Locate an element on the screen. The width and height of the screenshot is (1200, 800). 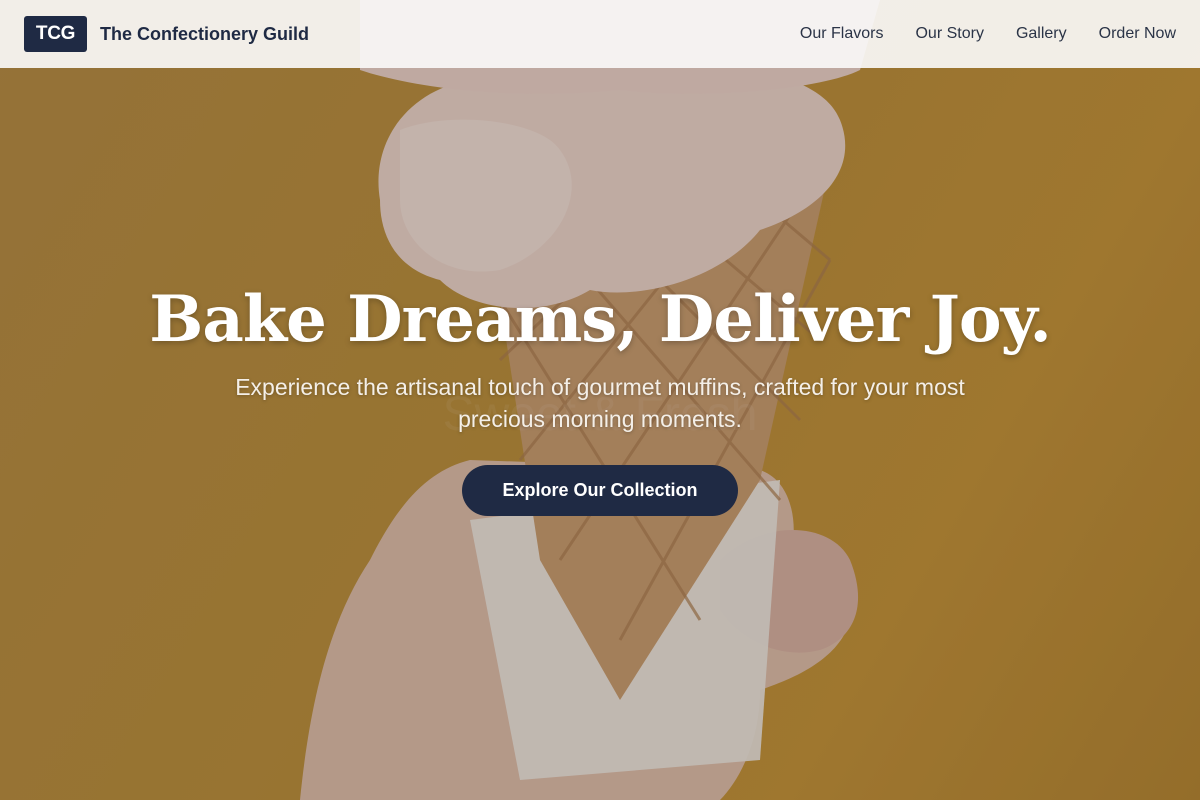
nav-link-our-story: Our Story is located at coordinates (949, 34).